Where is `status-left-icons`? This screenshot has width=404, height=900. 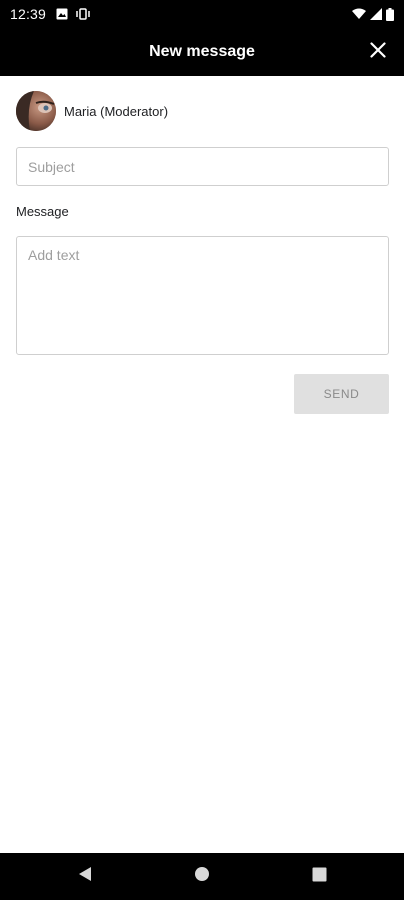 status-left-icons is located at coordinates (73, 14).